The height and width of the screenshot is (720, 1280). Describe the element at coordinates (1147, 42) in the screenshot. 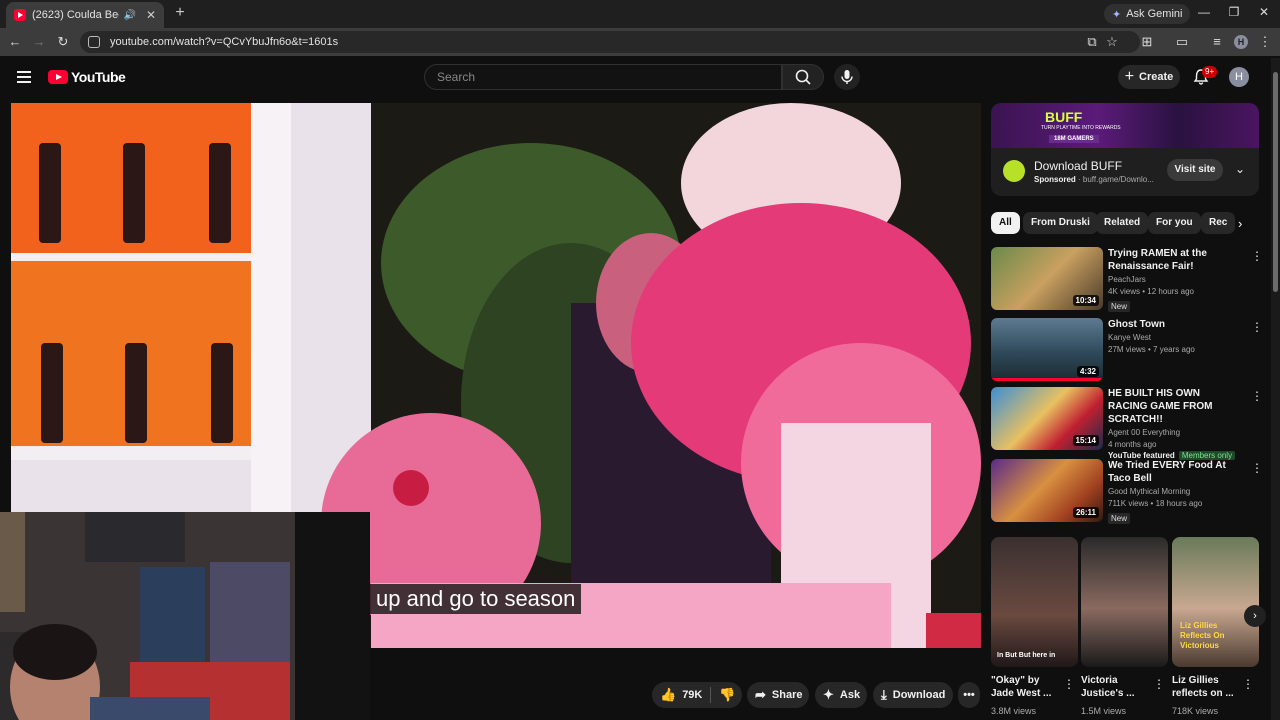

I see `extensions-icon: ⊞` at that location.